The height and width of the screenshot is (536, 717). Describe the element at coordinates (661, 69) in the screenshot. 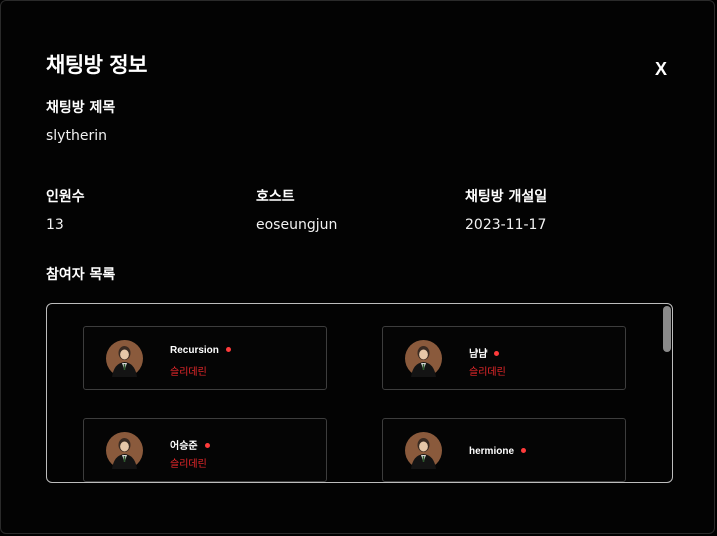

I see `close-button: X` at that location.